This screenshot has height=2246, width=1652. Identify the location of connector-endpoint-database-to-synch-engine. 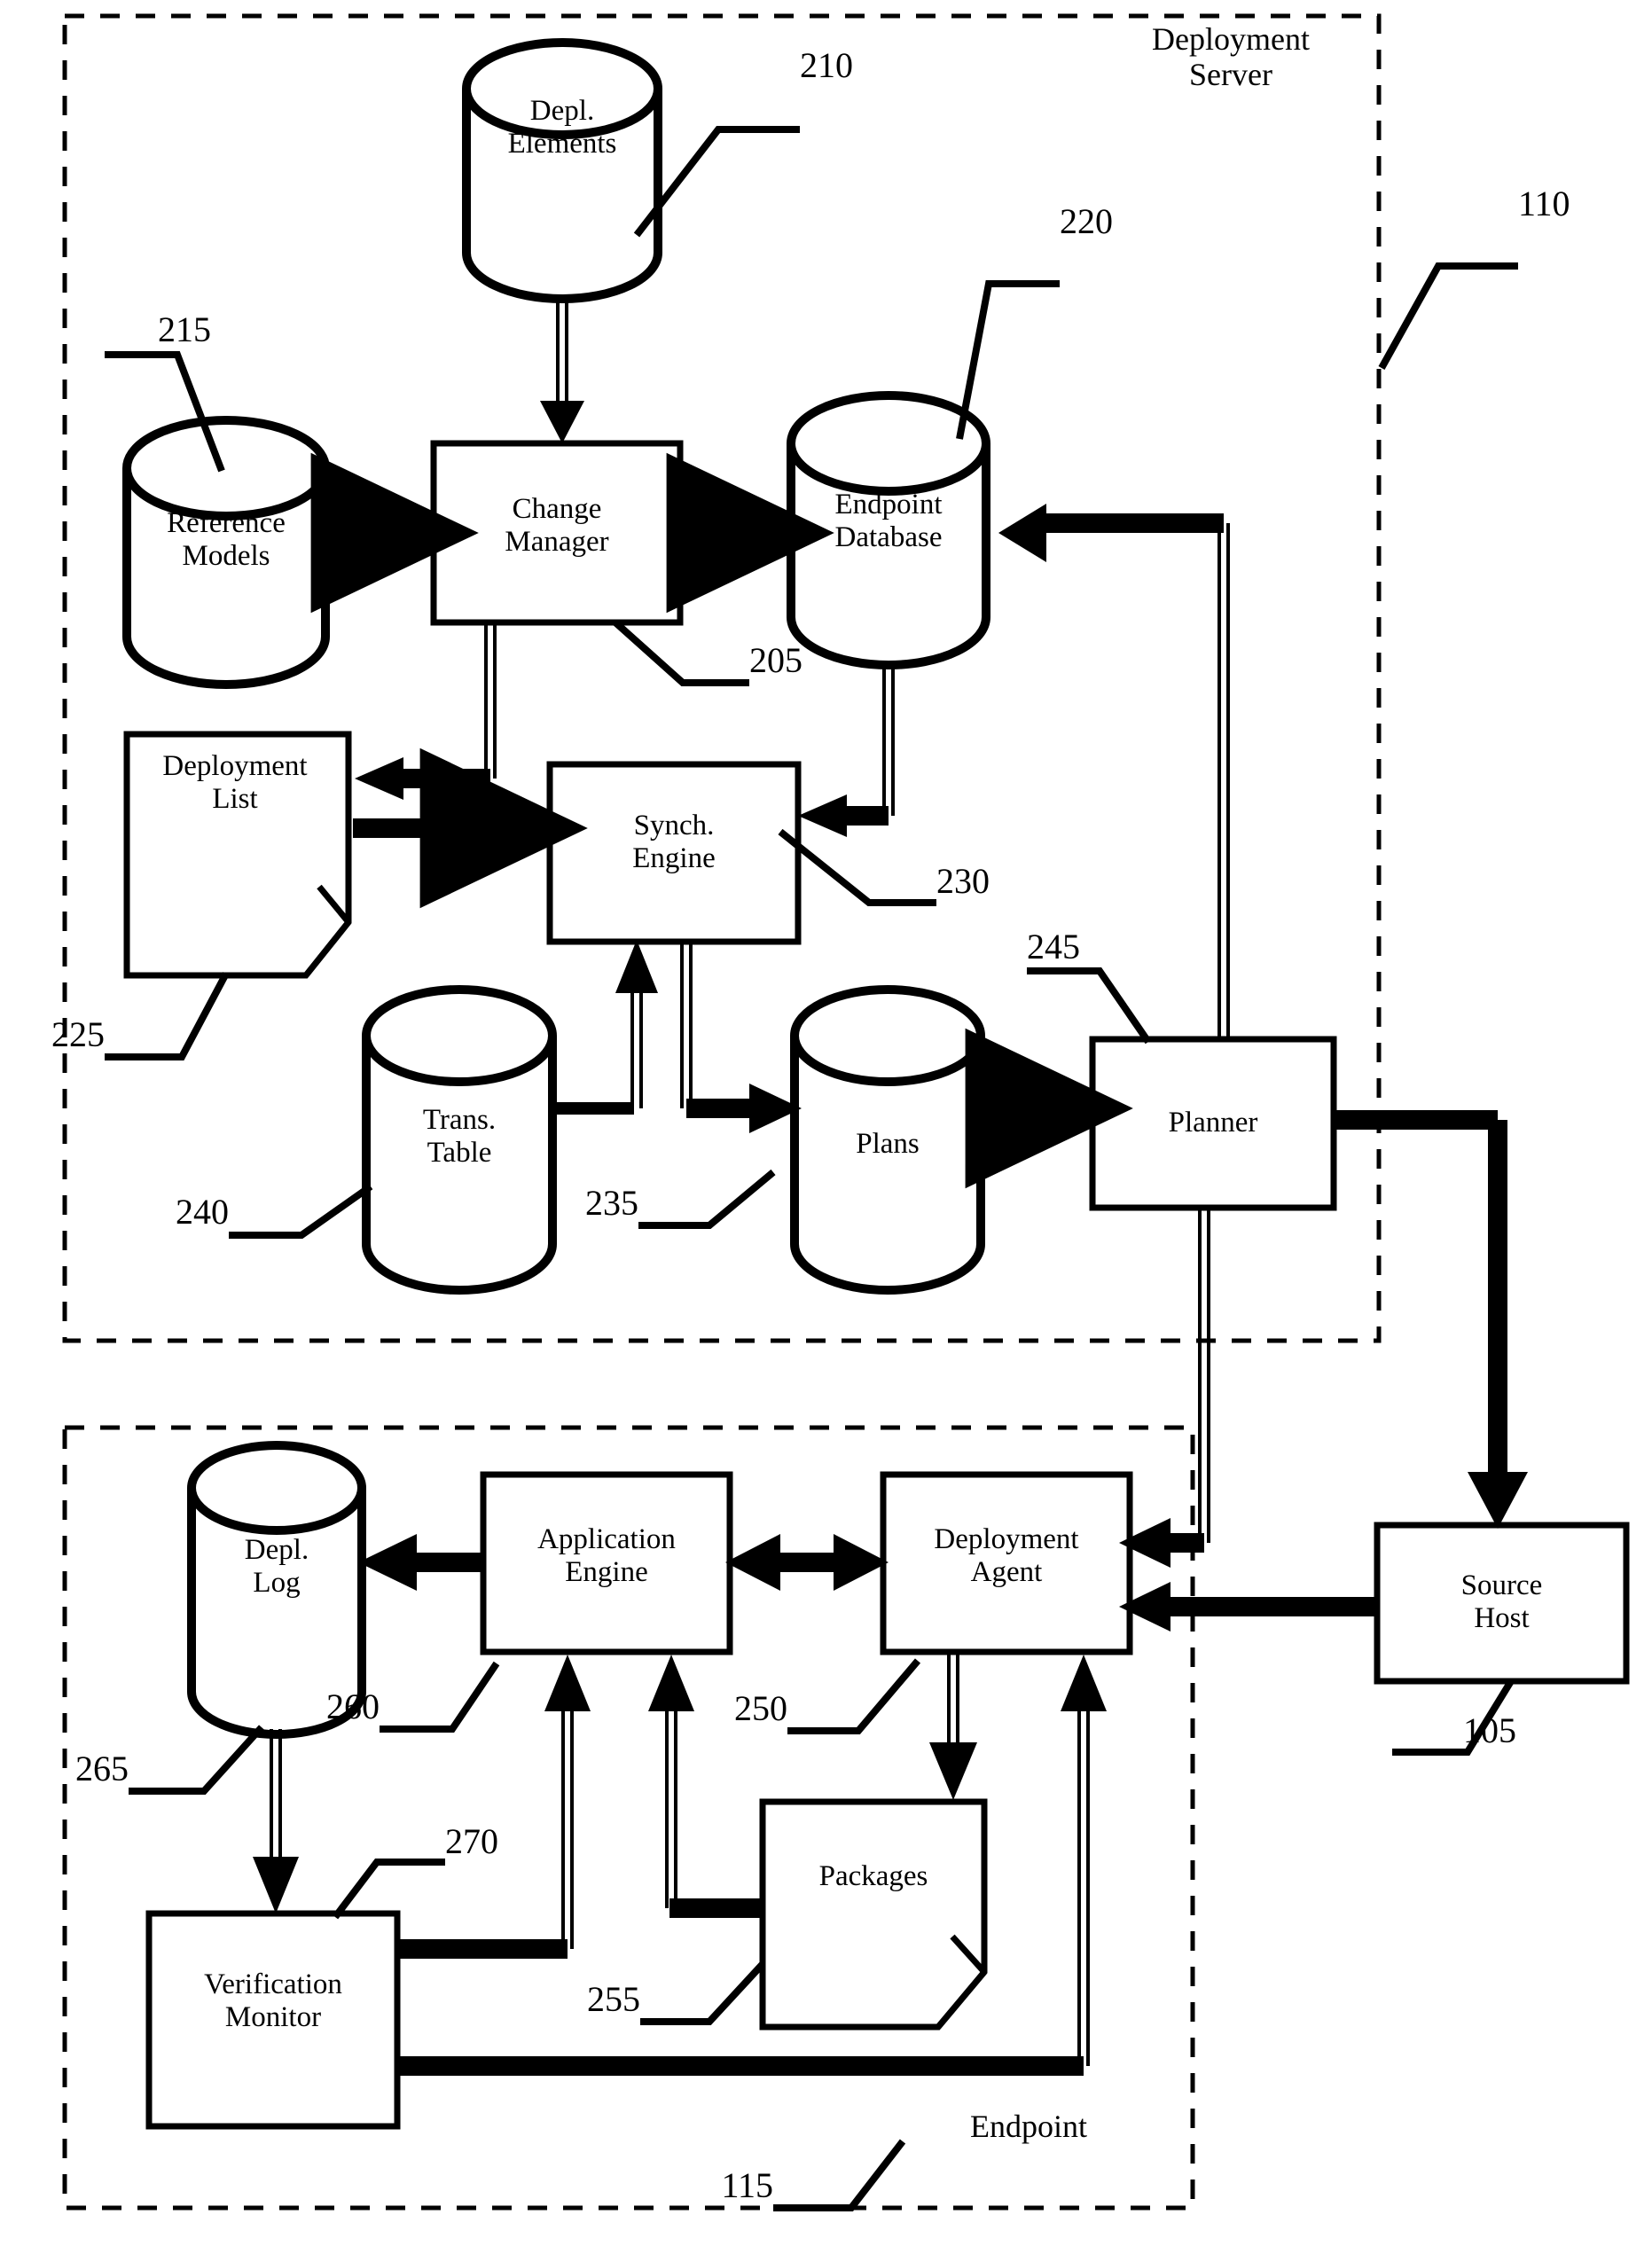
(846, 750).